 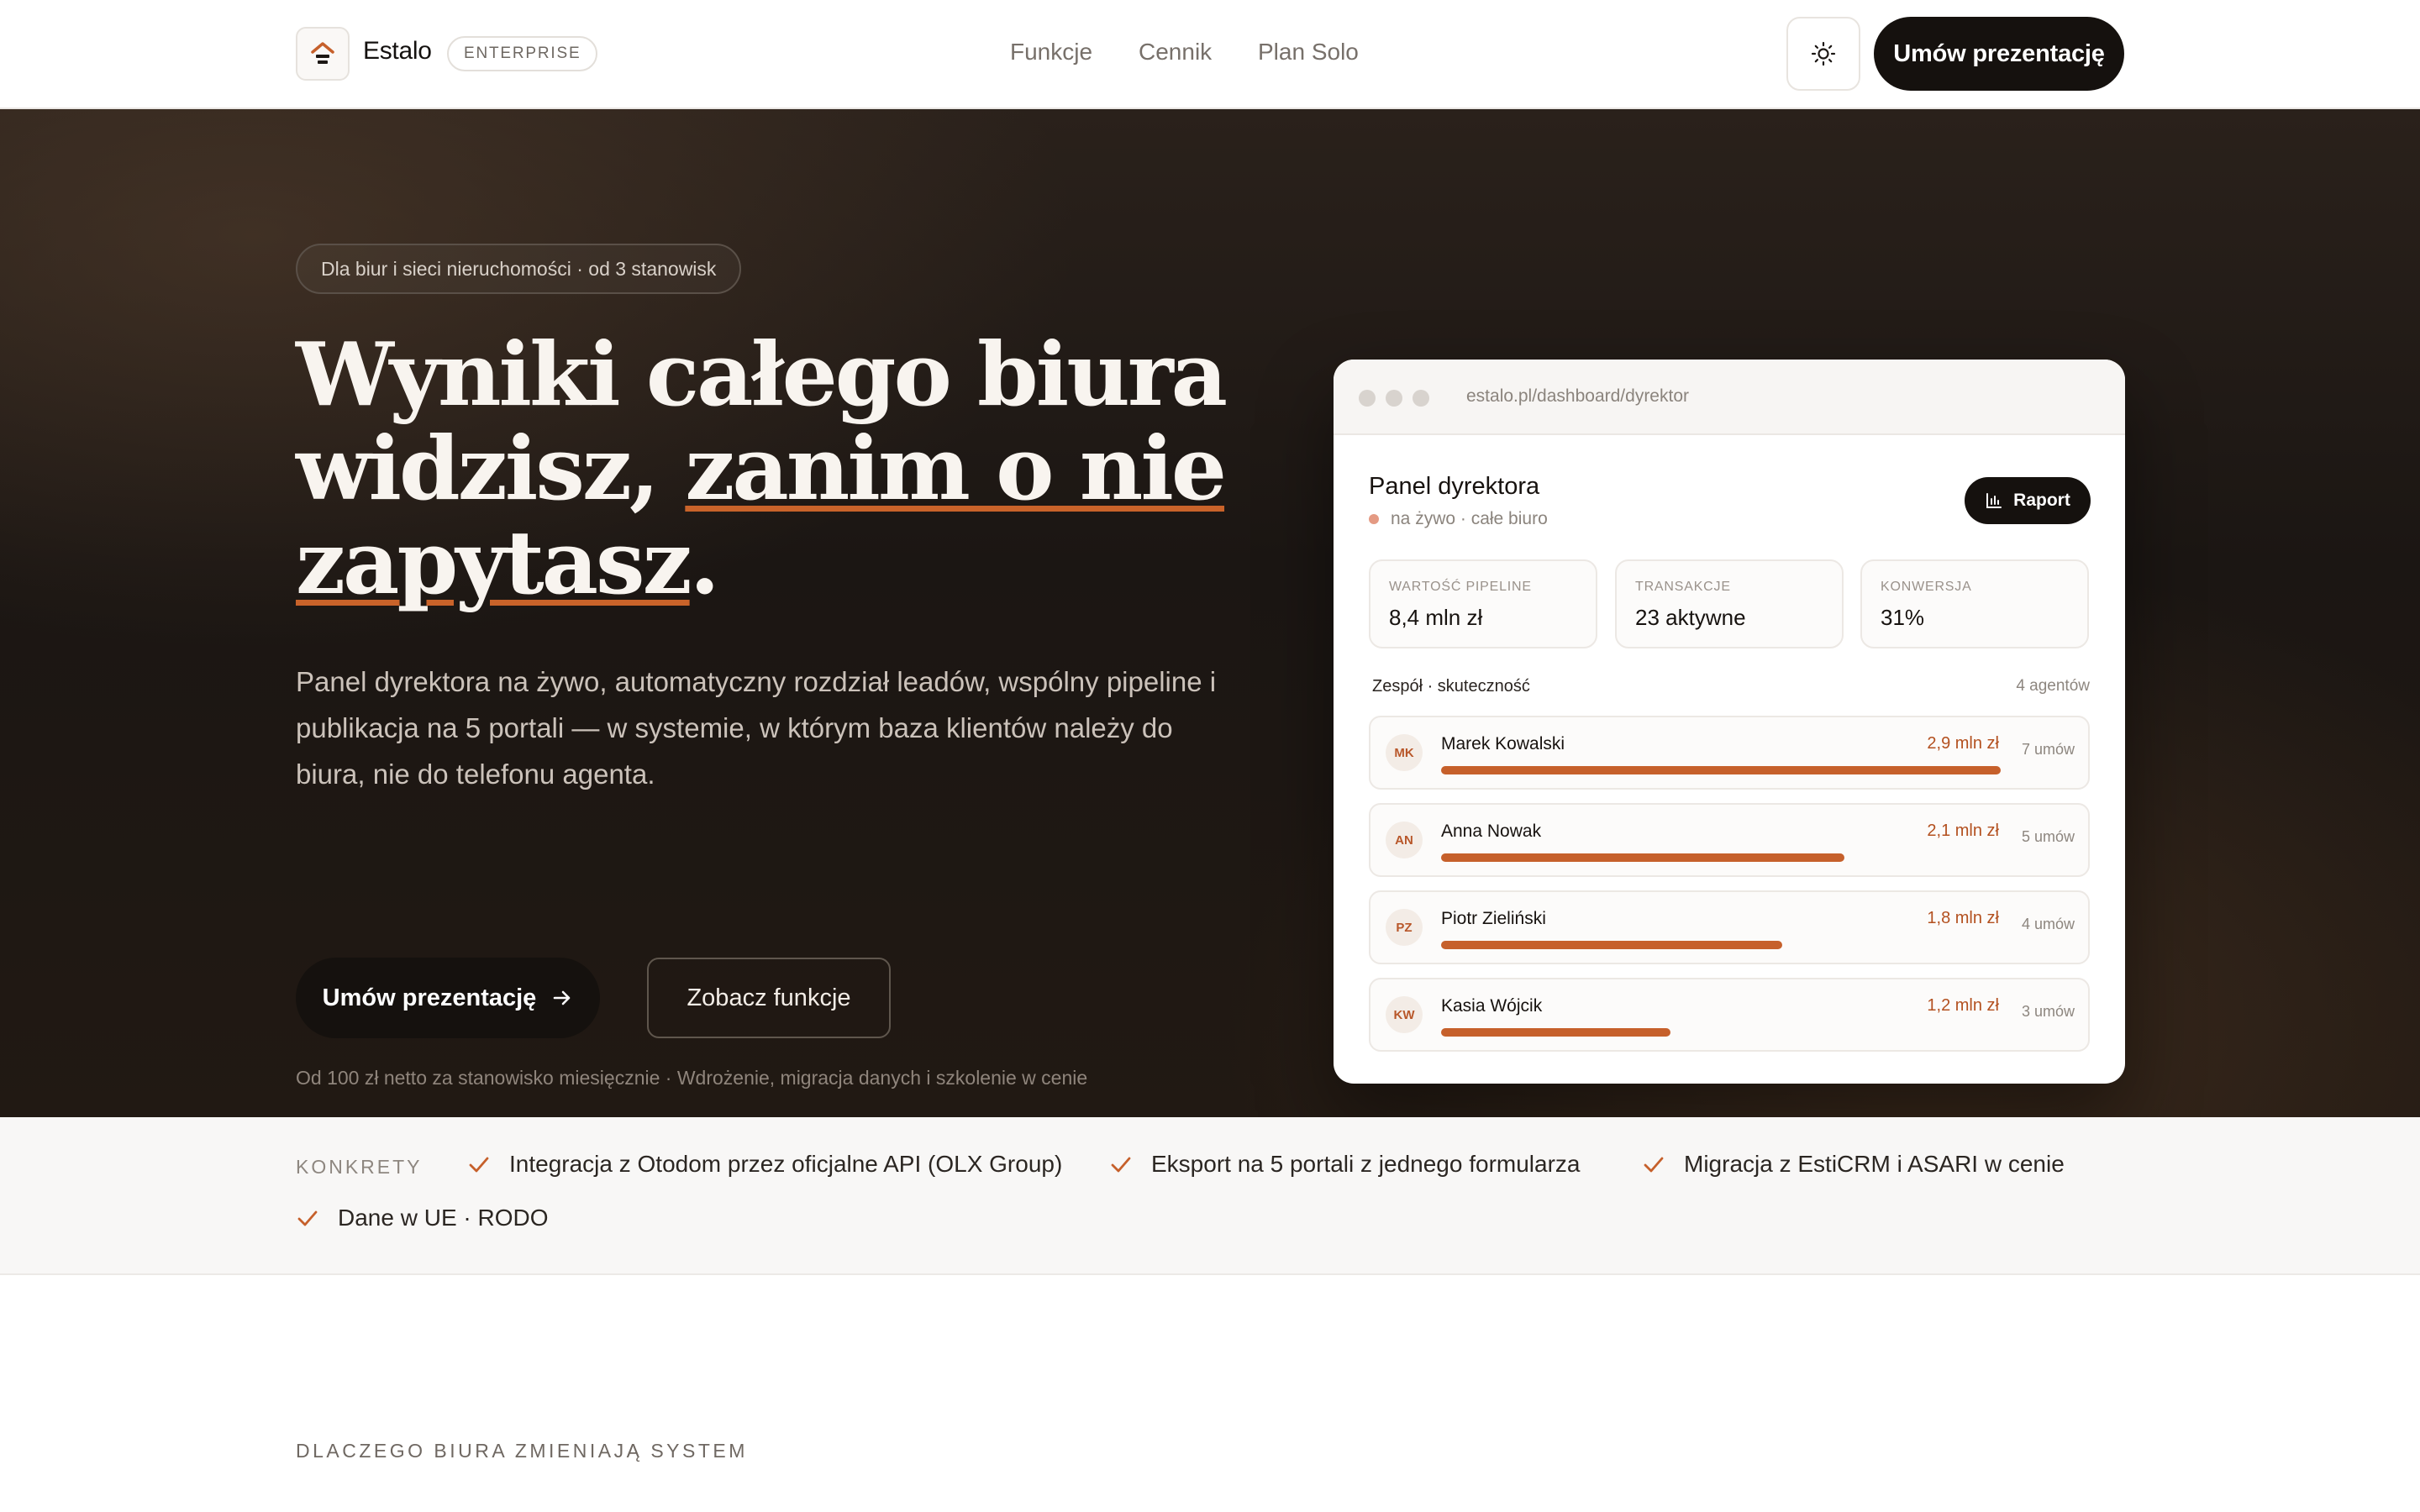 What do you see at coordinates (1451, 686) in the screenshot?
I see `team-heading: Zespół · skuteczność` at bounding box center [1451, 686].